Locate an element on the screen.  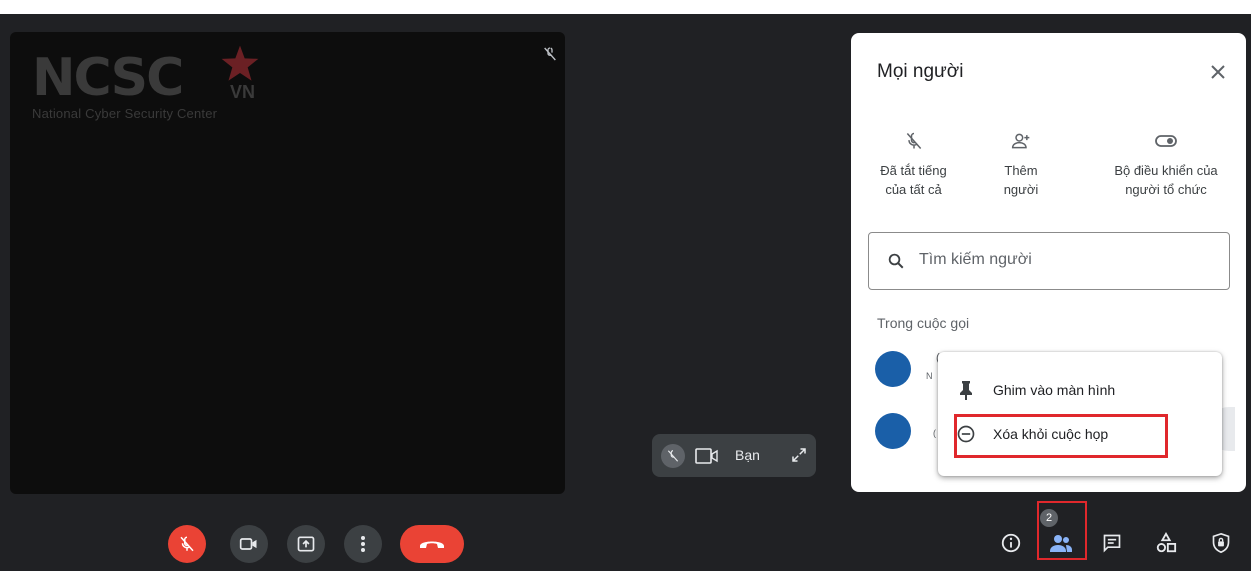
participant-subtitle: N is located at coordinates (929, 376).